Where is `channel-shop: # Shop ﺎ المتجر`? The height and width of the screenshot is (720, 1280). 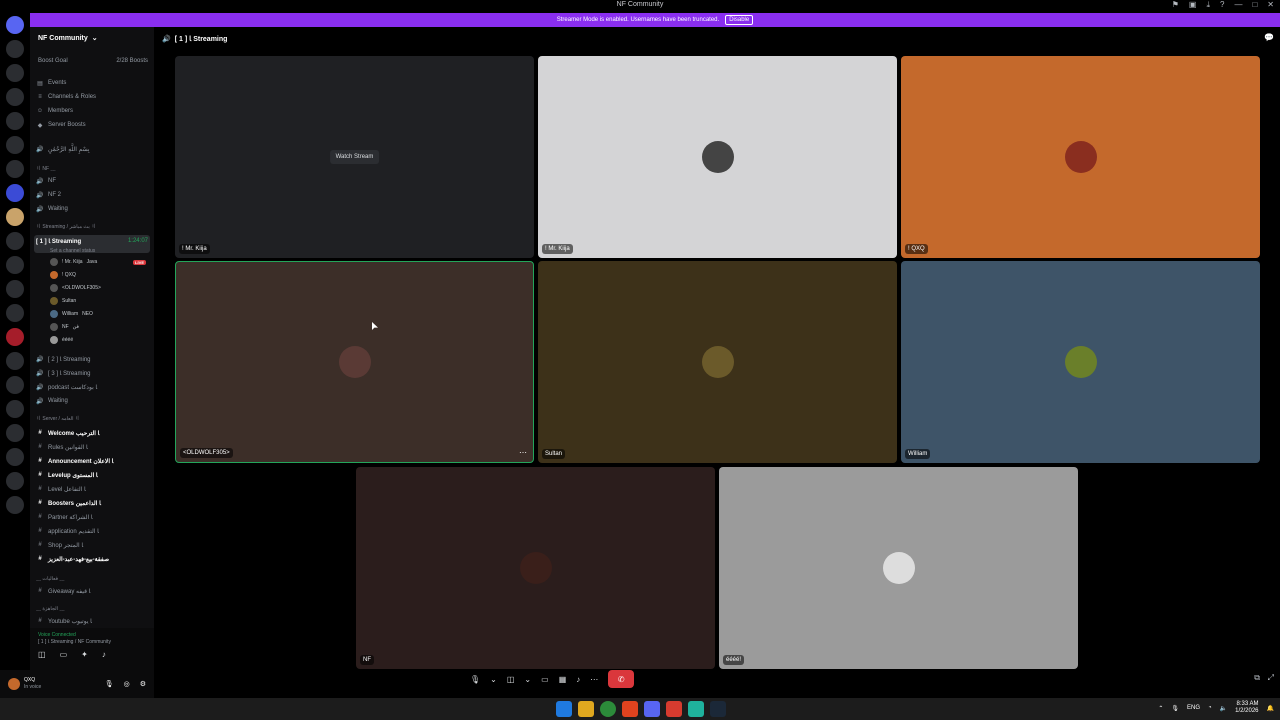
channel-shop: # Shop ﺎ المتجر is located at coordinates (59, 545).